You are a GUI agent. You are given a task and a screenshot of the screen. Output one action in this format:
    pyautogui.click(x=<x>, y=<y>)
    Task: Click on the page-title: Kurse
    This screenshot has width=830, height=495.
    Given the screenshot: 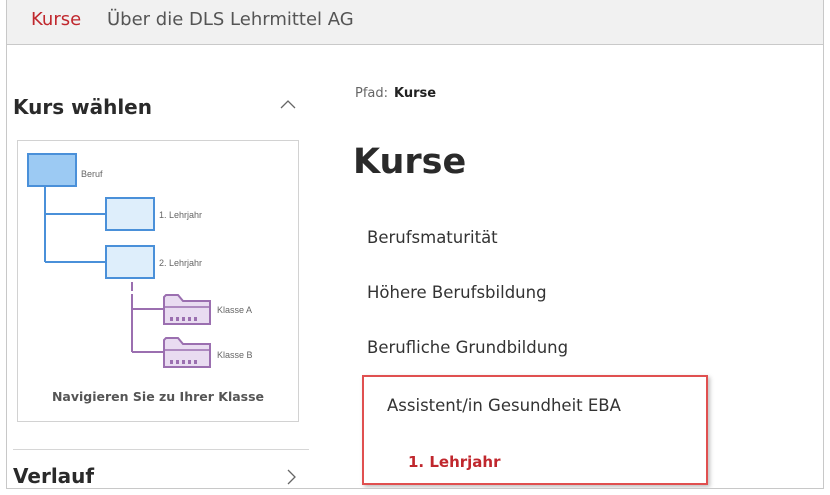 What is the action you would take?
    pyautogui.click(x=410, y=162)
    